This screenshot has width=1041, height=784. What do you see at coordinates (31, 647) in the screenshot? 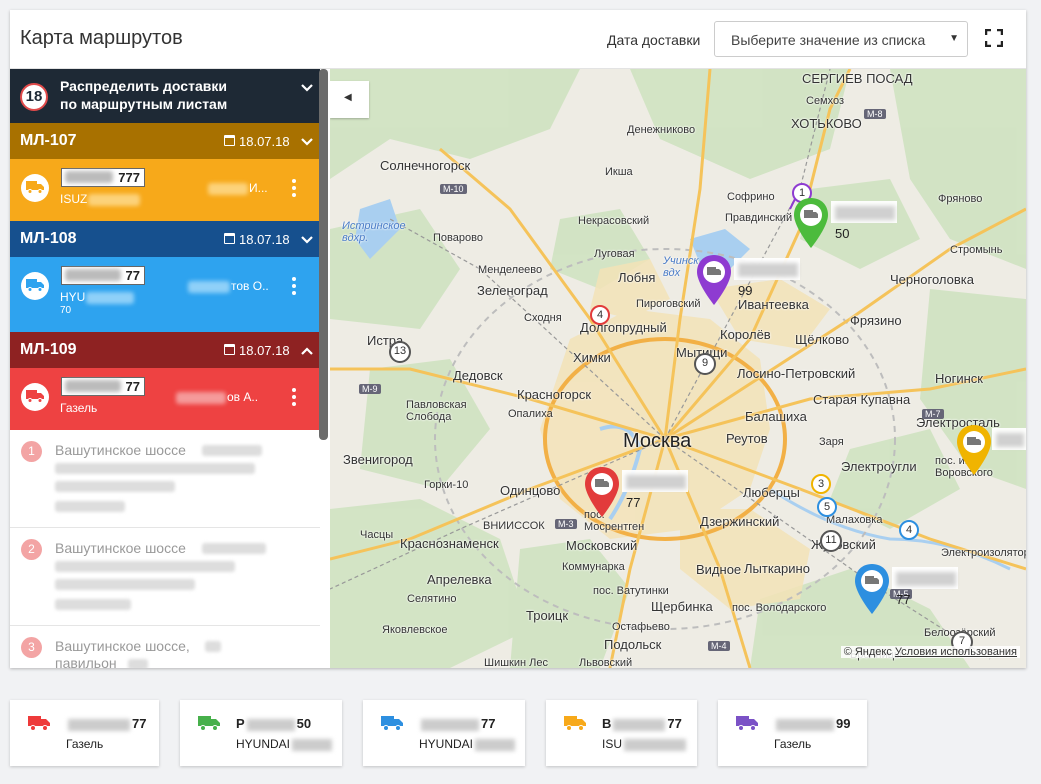
I see `stop-number: 3` at bounding box center [31, 647].